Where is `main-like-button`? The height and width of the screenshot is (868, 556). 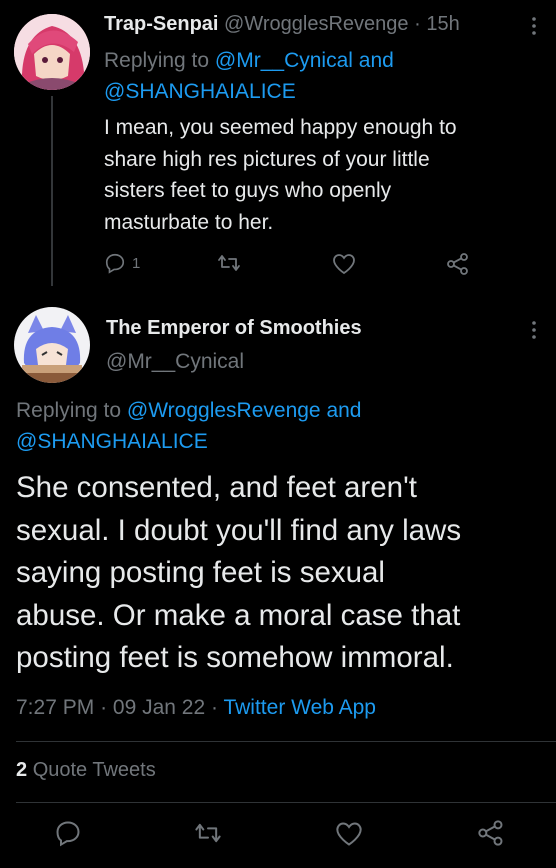 main-like-button is located at coordinates (349, 834).